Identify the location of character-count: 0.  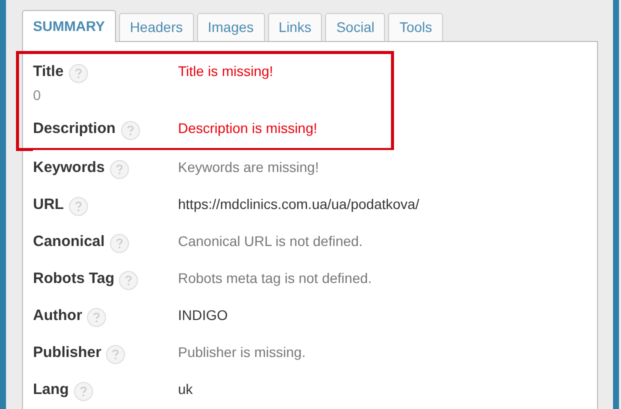
(37, 95).